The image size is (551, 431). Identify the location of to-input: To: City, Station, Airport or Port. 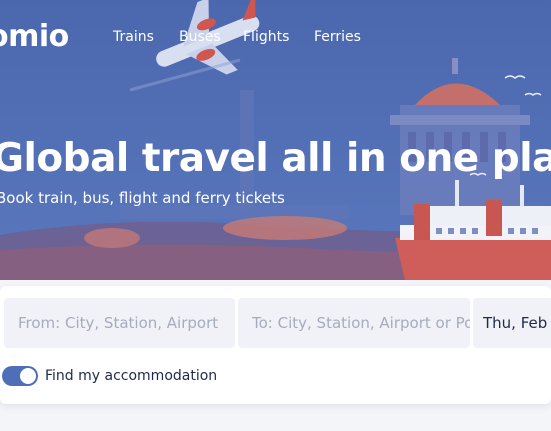
(354, 323).